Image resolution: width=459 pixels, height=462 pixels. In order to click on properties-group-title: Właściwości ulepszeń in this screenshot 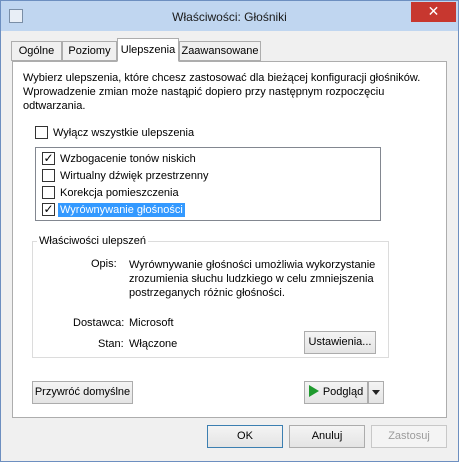, I will do `click(92, 241)`.